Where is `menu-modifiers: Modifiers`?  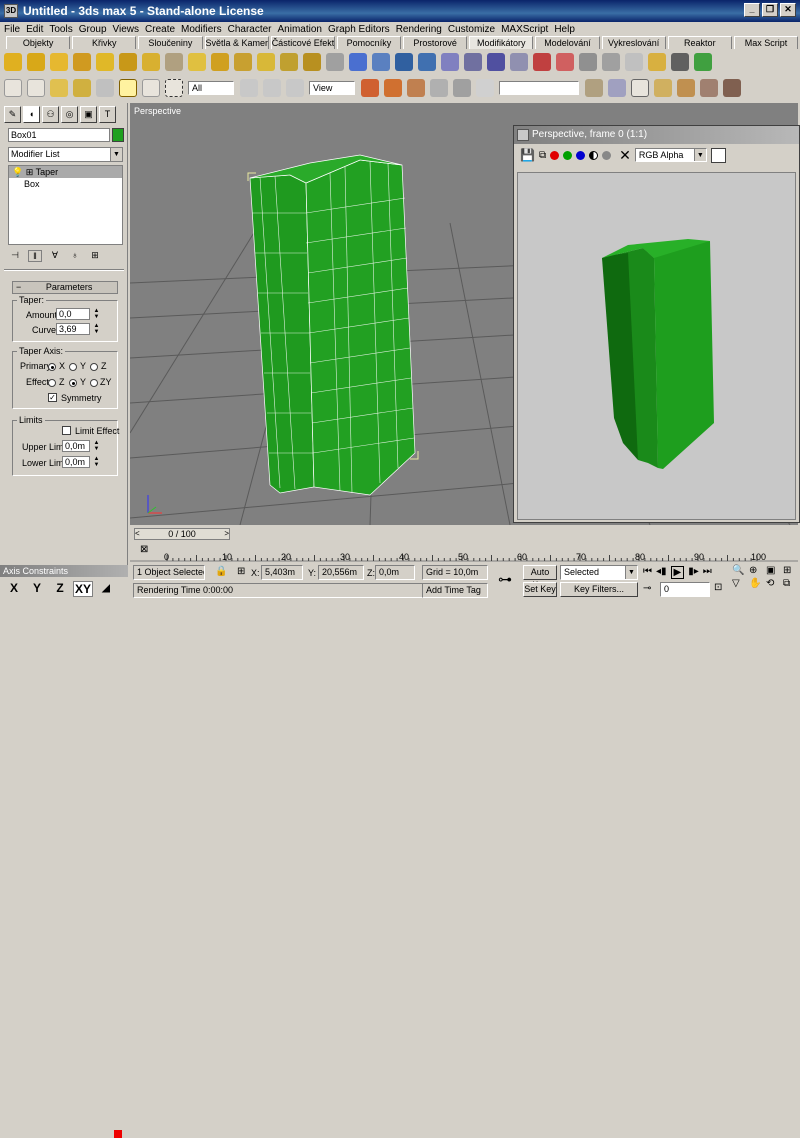
menu-modifiers: Modifiers is located at coordinates (201, 29).